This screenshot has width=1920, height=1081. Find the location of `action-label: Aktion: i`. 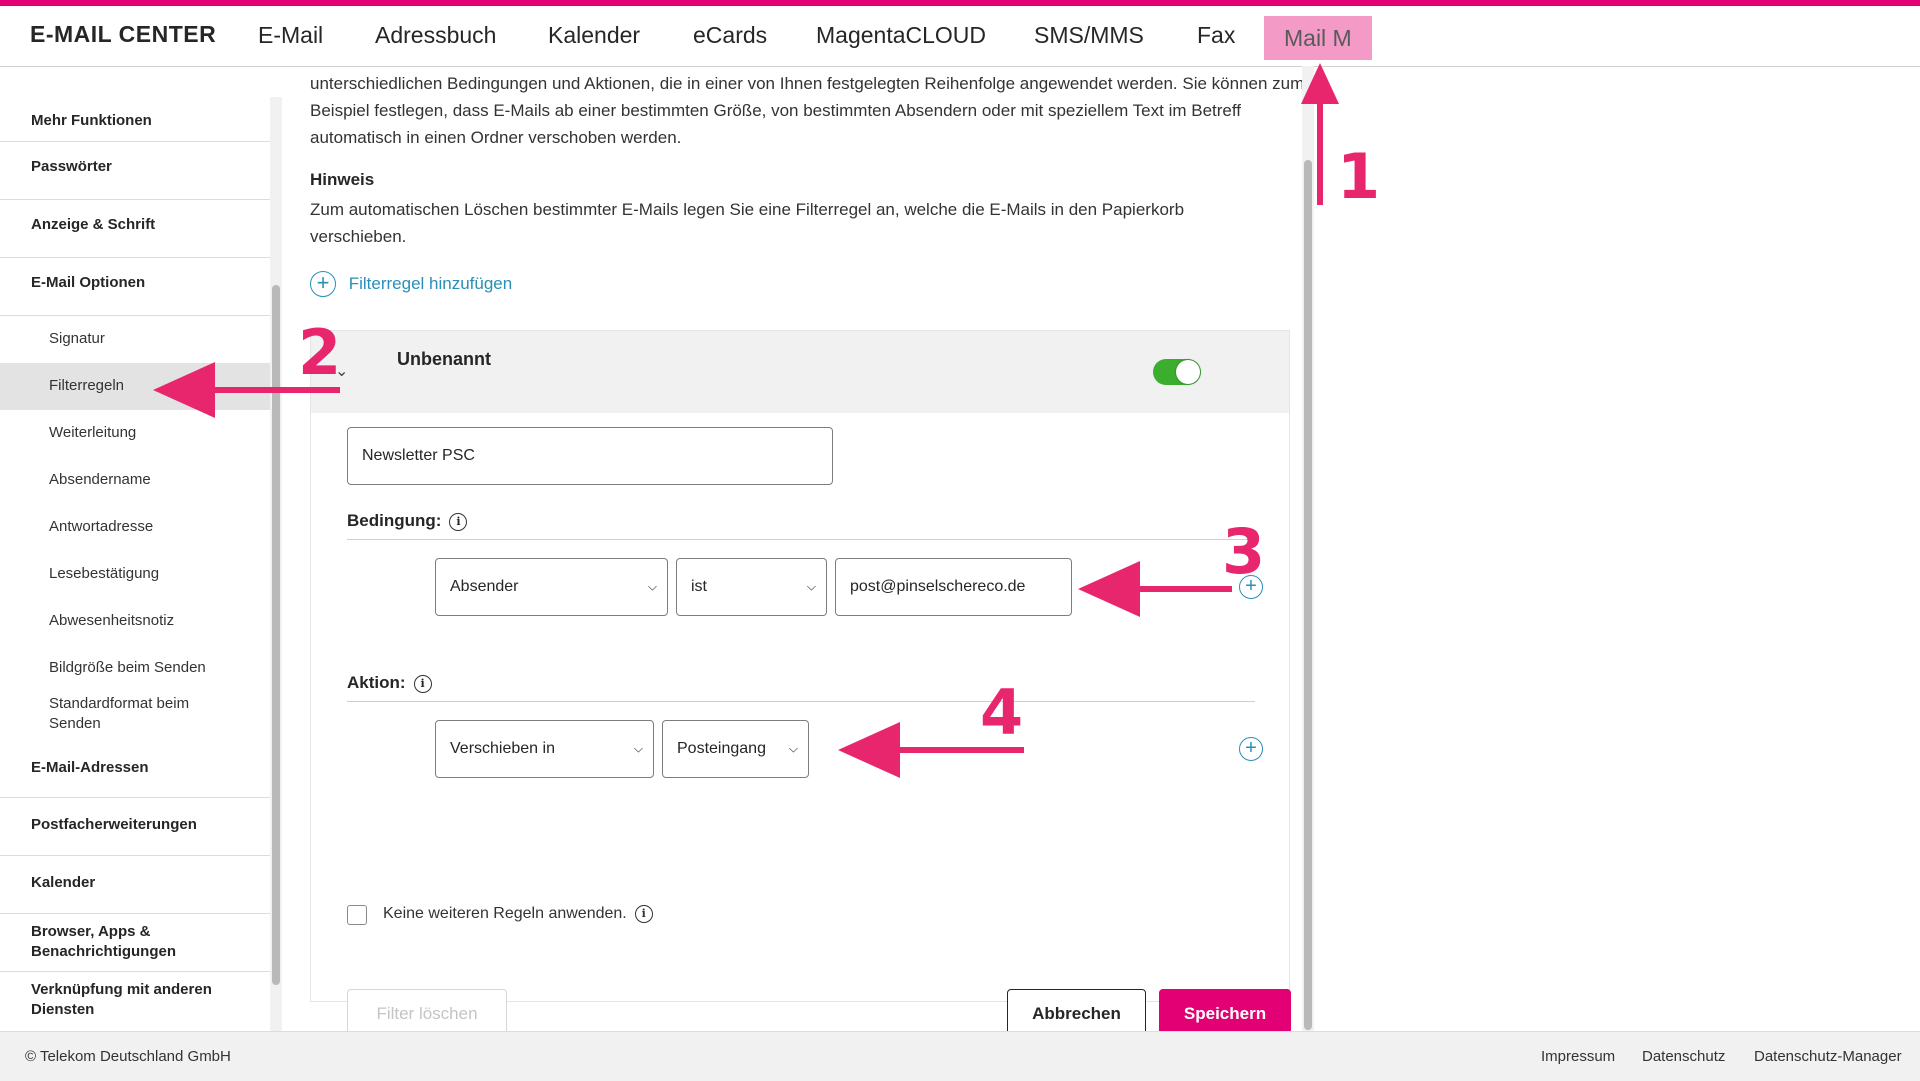

action-label: Aktion: i is located at coordinates (389, 683).